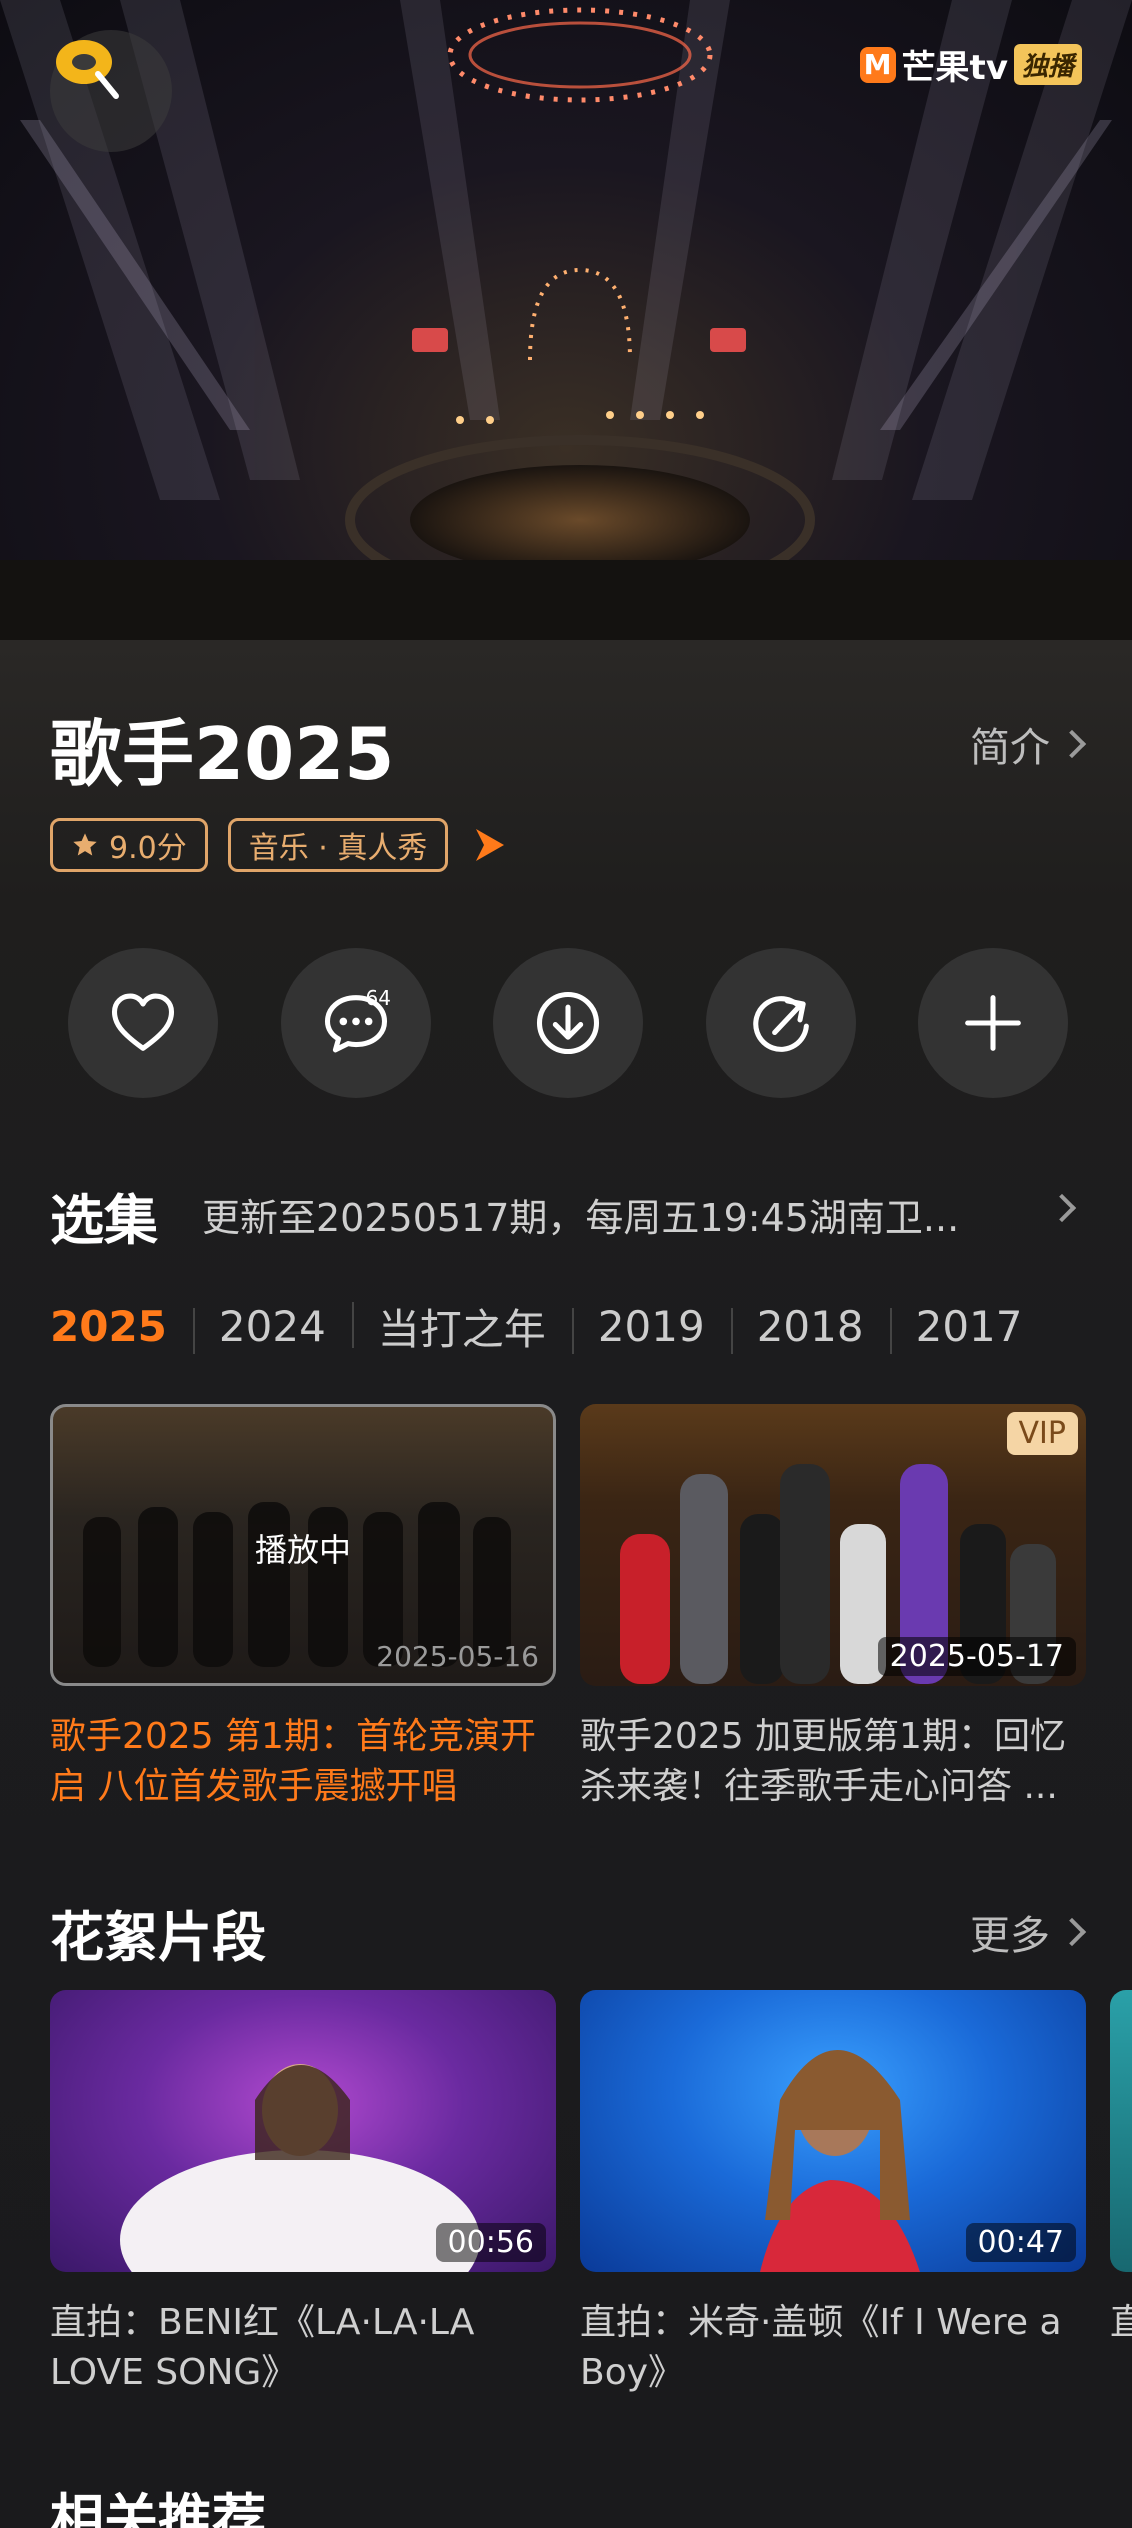 The image size is (1132, 2528). What do you see at coordinates (302, 1550) in the screenshot?
I see `now-playing-label: 播放中` at bounding box center [302, 1550].